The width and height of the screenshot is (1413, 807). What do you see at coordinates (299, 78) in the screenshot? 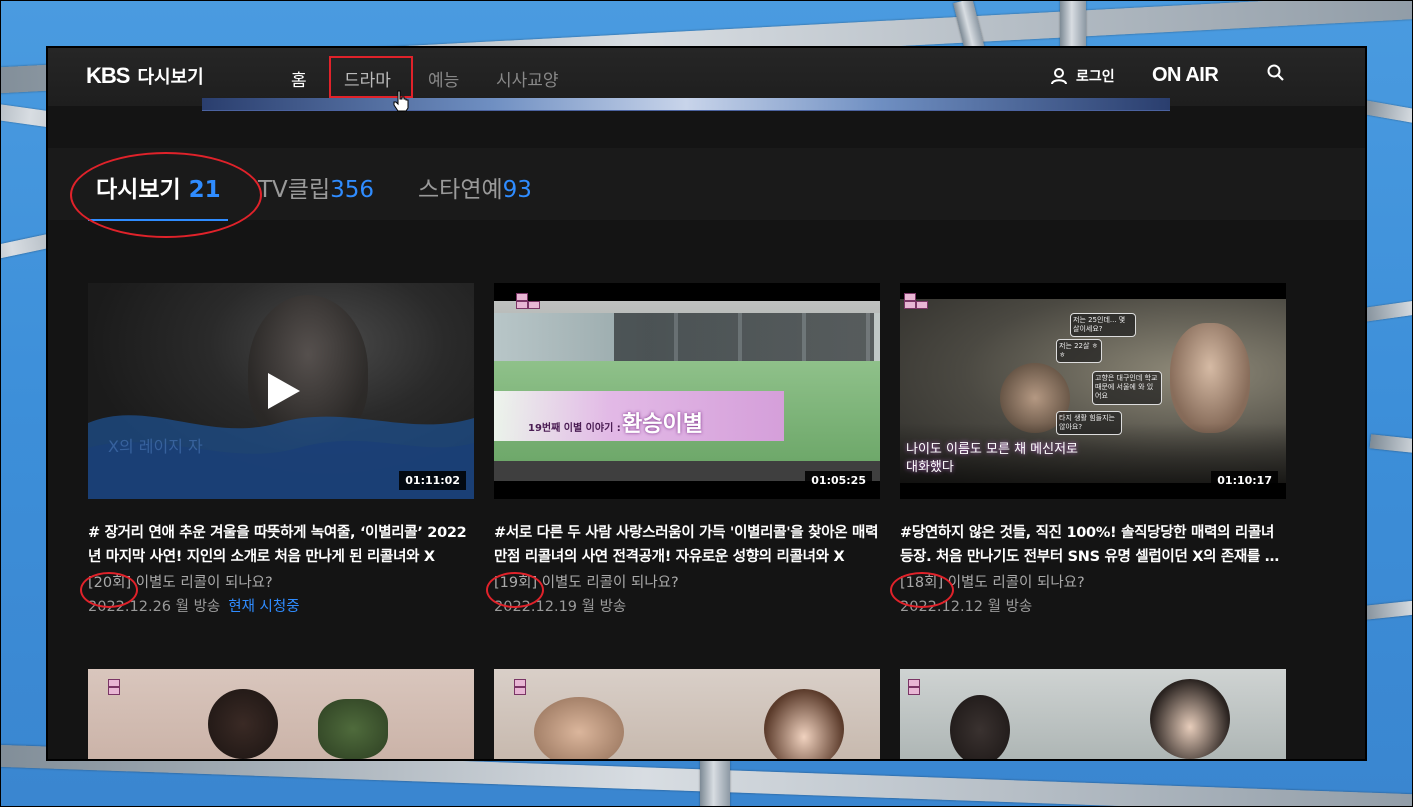
I see `nav-item-home: 홈` at bounding box center [299, 78].